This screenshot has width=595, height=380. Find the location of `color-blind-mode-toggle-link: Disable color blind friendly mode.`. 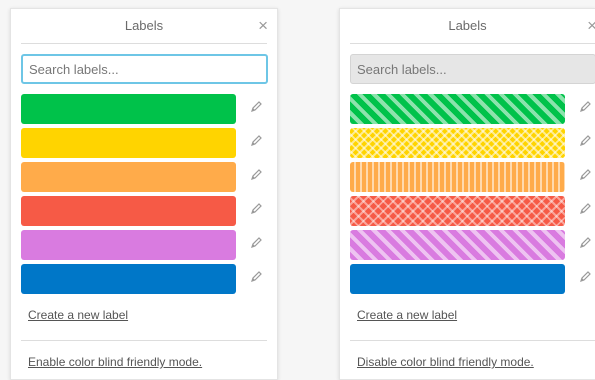

color-blind-mode-toggle-link: Disable color blind friendly mode. is located at coordinates (445, 362).